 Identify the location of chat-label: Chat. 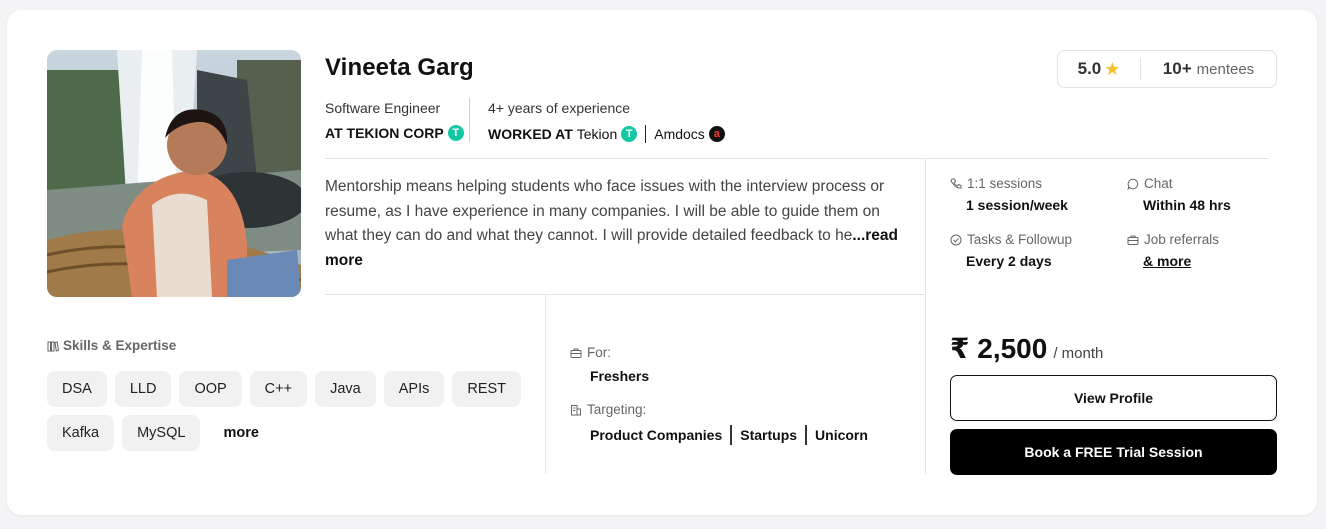
(1158, 183).